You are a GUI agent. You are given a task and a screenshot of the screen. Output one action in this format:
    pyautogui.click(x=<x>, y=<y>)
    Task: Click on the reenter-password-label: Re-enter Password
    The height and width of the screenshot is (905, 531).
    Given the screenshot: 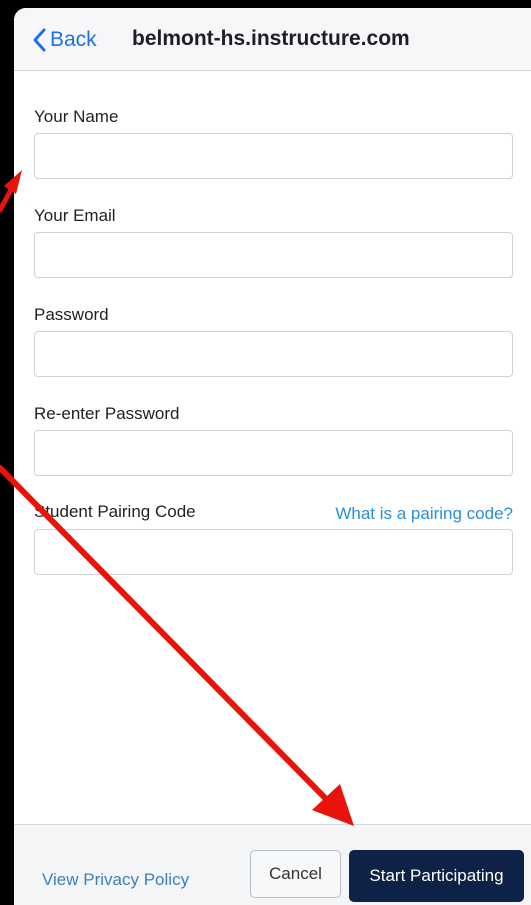 What is the action you would take?
    pyautogui.click(x=107, y=413)
    